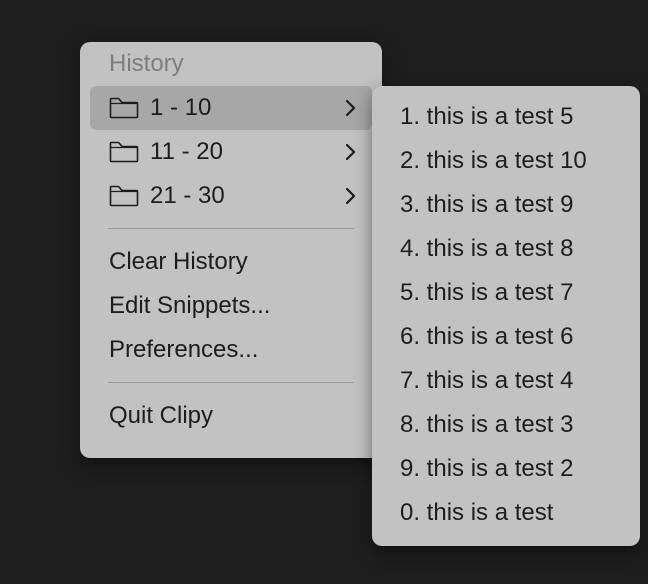 This screenshot has height=584, width=648. Describe the element at coordinates (506, 381) in the screenshot. I see `history-entry: 7. this is a test 4` at that location.